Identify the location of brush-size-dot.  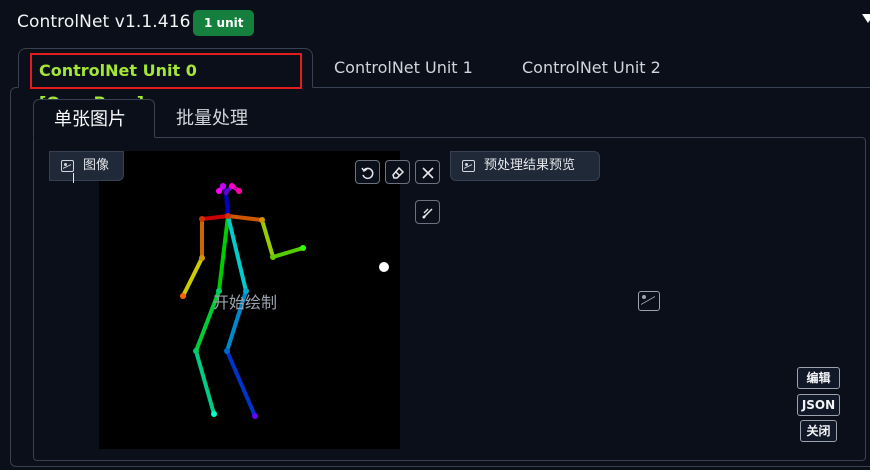
(384, 267).